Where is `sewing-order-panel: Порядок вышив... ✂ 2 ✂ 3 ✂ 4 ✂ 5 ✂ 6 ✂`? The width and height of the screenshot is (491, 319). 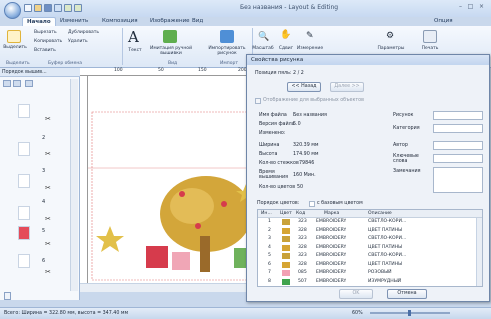
sewing-order-panel: Порядок вышив... ✂ 2 ✂ 3 ✂ 4 ✂ 5 ✂ 6 ✂ is located at coordinates (40, 184).